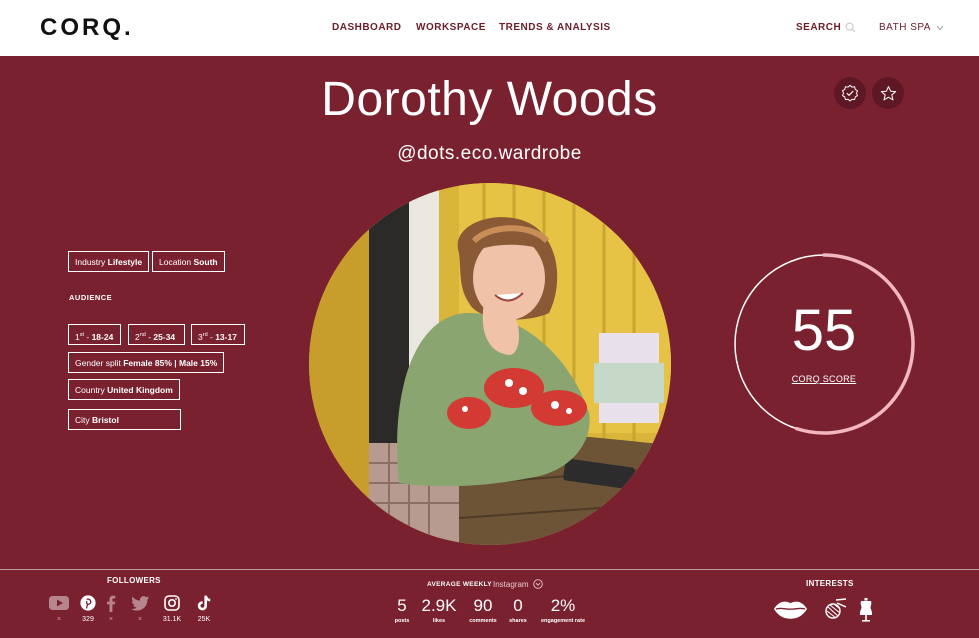  Describe the element at coordinates (82, 420) in the screenshot. I see `city-label: City` at that location.